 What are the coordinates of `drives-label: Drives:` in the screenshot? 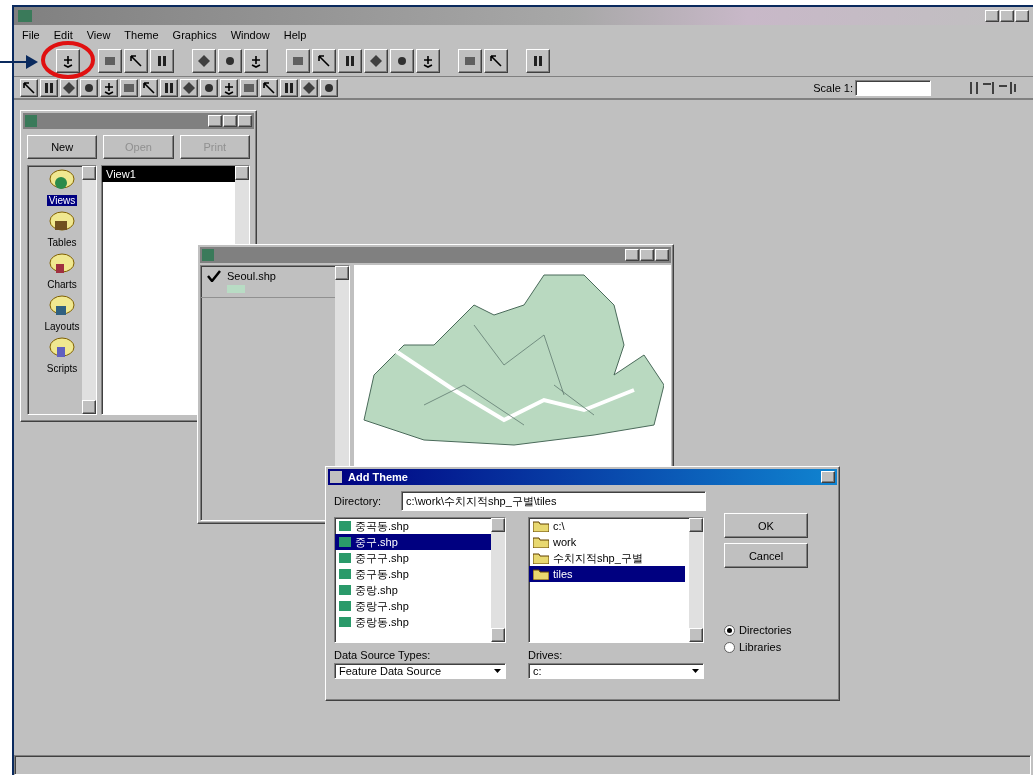 It's located at (546, 655).